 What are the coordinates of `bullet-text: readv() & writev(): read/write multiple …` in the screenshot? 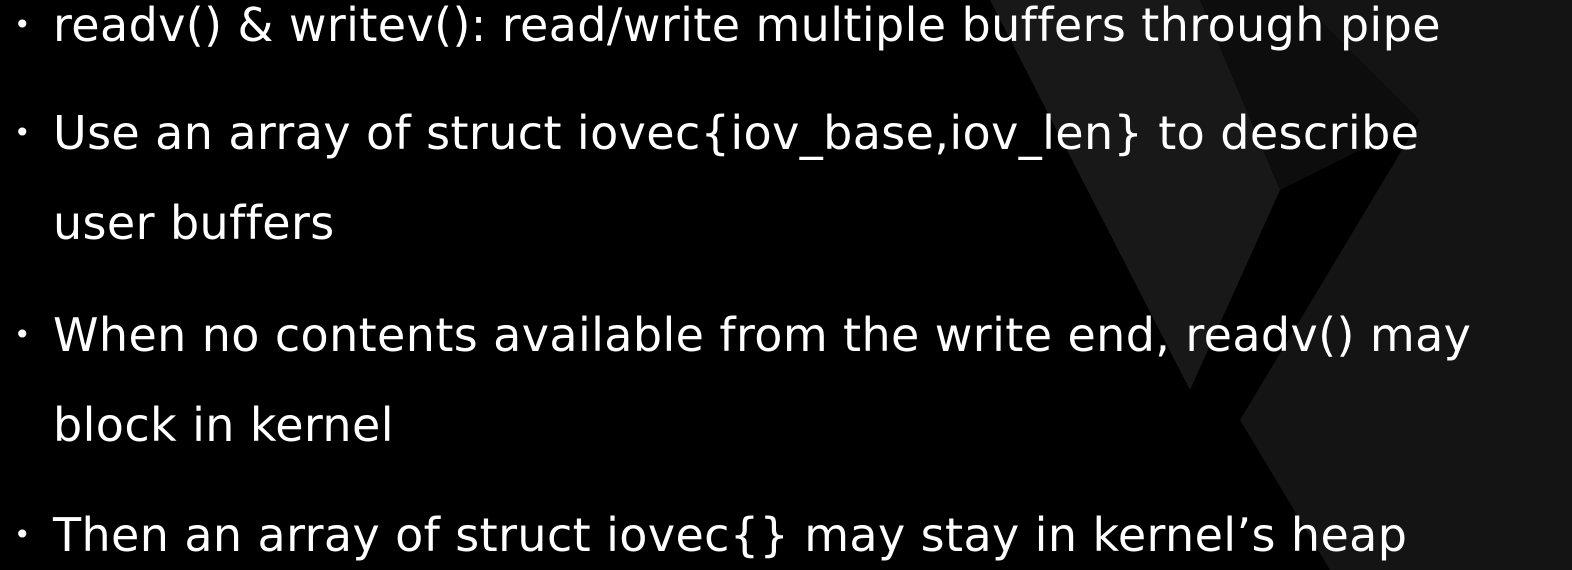 It's located at (747, 26).